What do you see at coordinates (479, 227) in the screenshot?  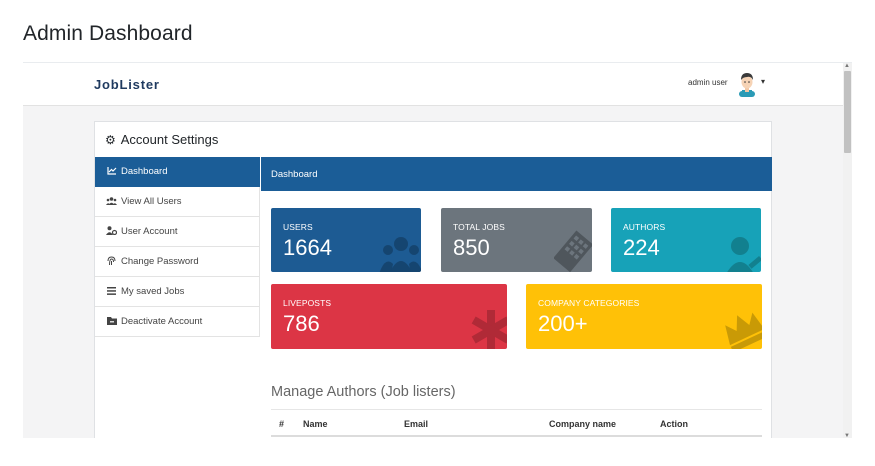 I see `stat-label: TOTAL JOBS` at bounding box center [479, 227].